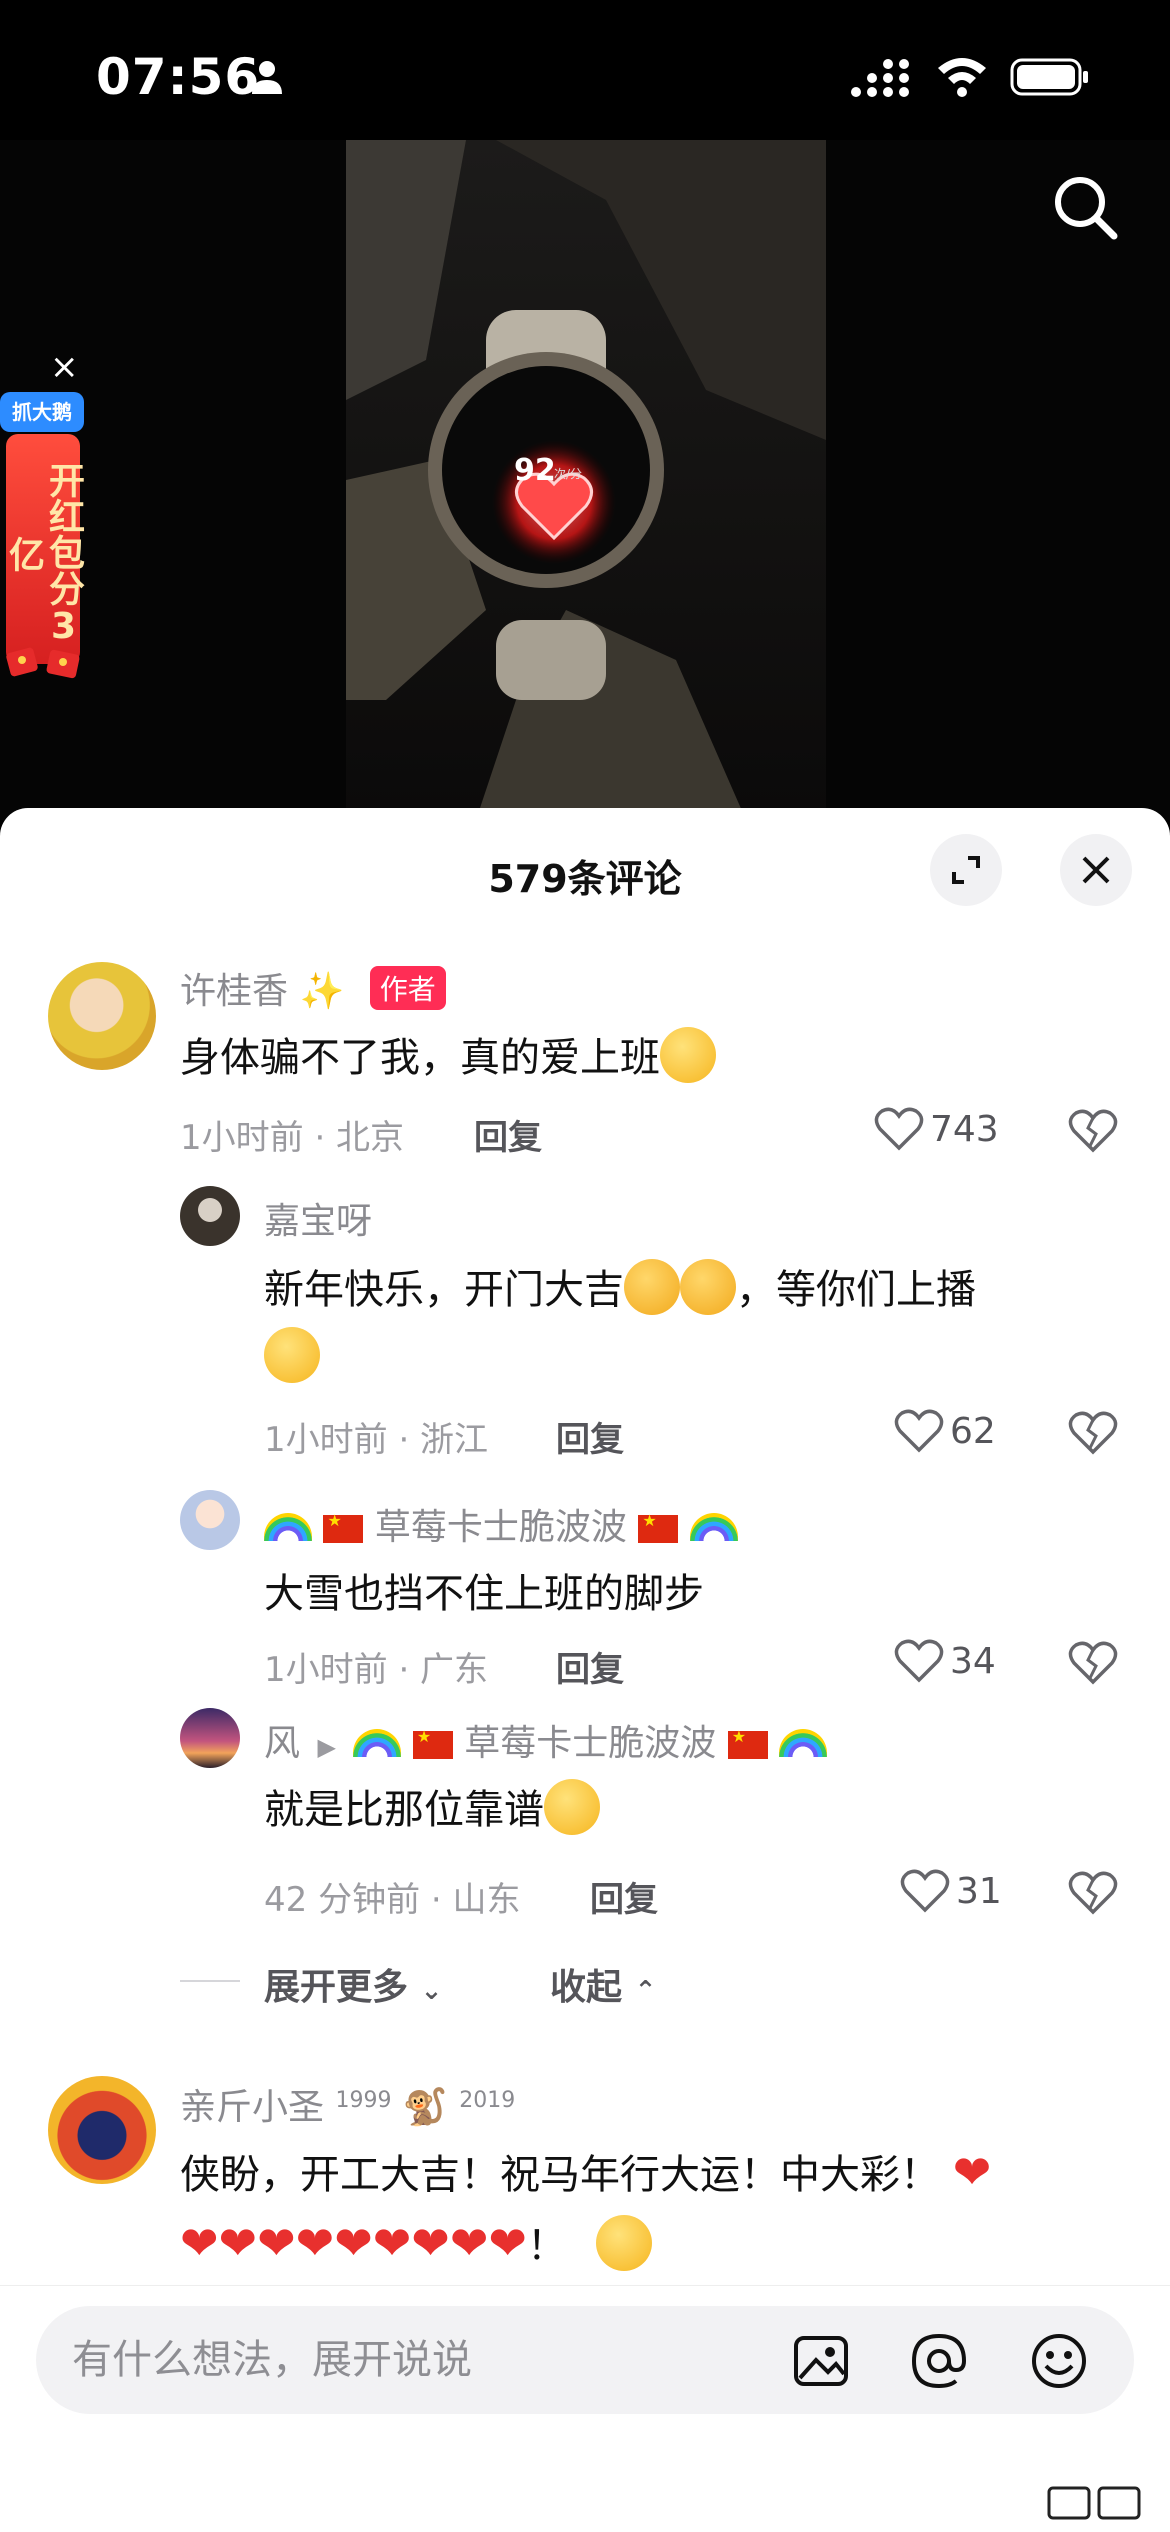  I want to click on smartwatch-image: 92 次/分, so click(586, 480).